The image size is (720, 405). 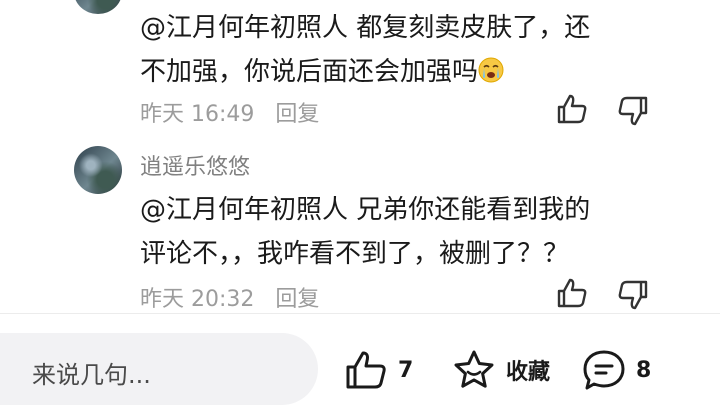 I want to click on comment-line: @江月何年初照人 都复刻卖皮肤了，还, so click(x=365, y=28).